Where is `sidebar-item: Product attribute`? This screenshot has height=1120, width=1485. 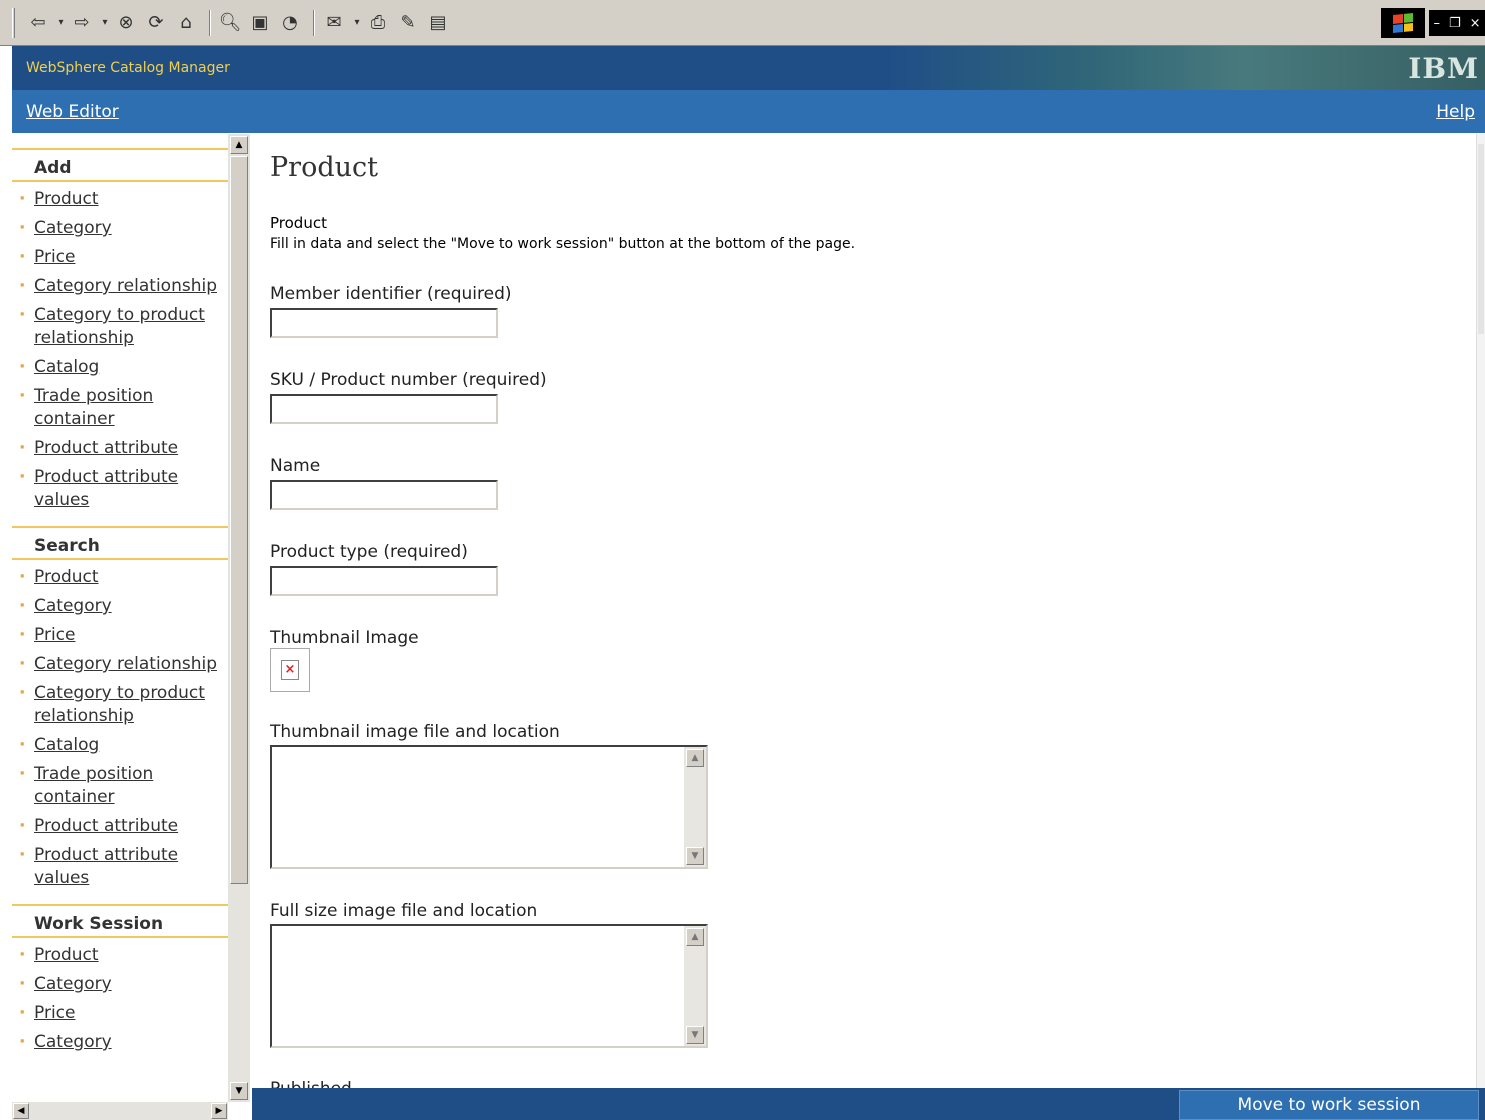 sidebar-item: Product attribute is located at coordinates (120, 826).